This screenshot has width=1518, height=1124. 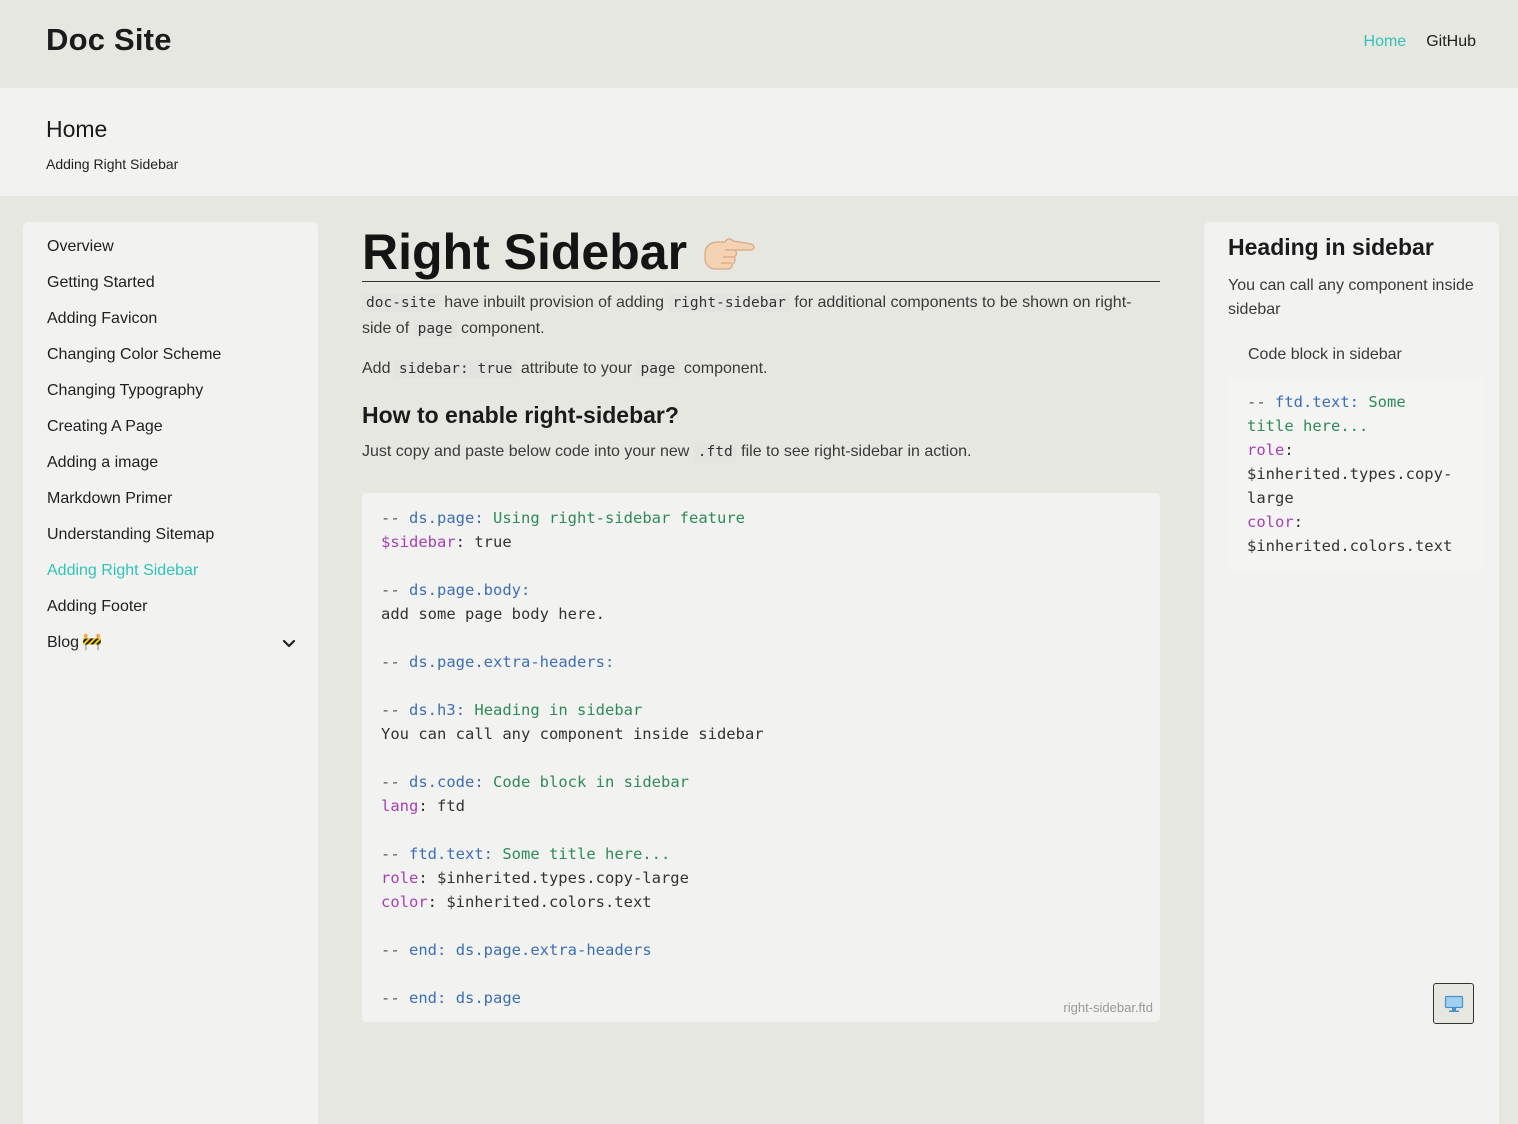 What do you see at coordinates (761, 252) in the screenshot?
I see `page-title: Right Sidebar` at bounding box center [761, 252].